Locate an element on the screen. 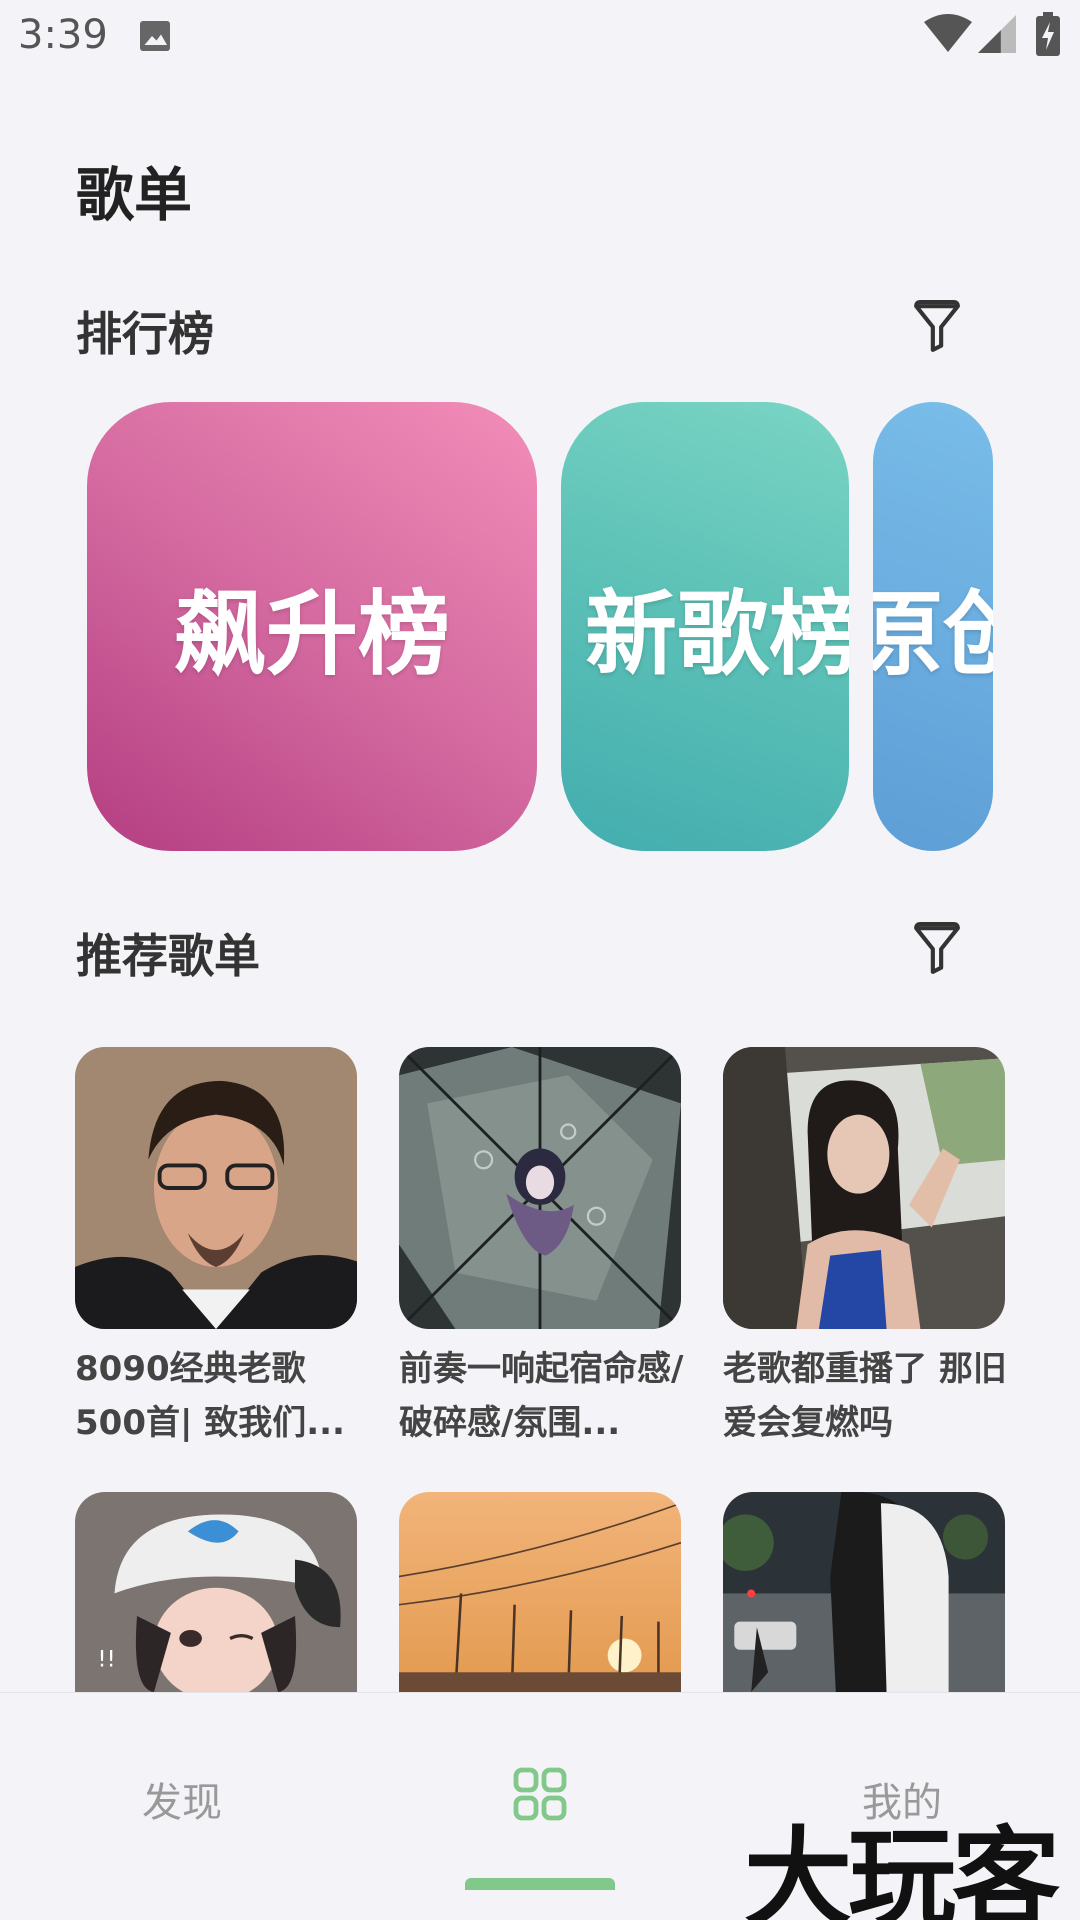 This screenshot has height=1920, width=1080. ranking-card-new: 新歌榜 is located at coordinates (705, 626).